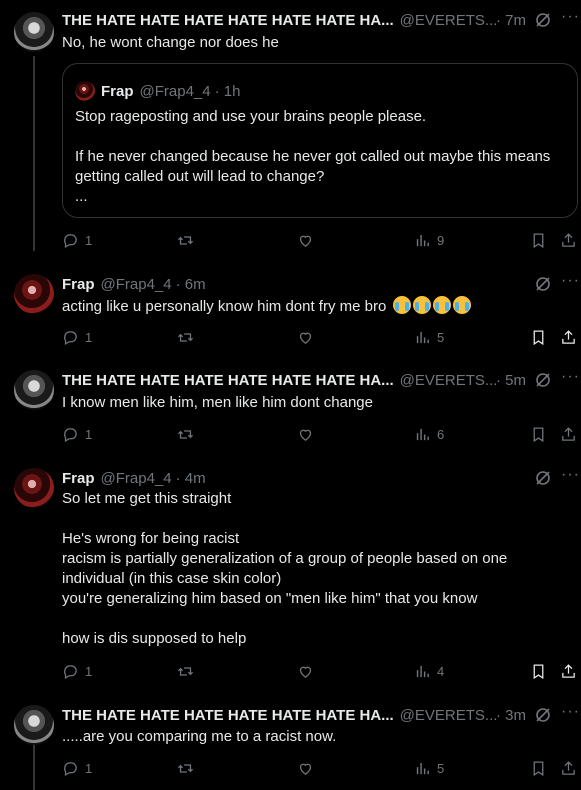 The image size is (581, 790). I want to click on timestamp: · 4m, so click(191, 478).